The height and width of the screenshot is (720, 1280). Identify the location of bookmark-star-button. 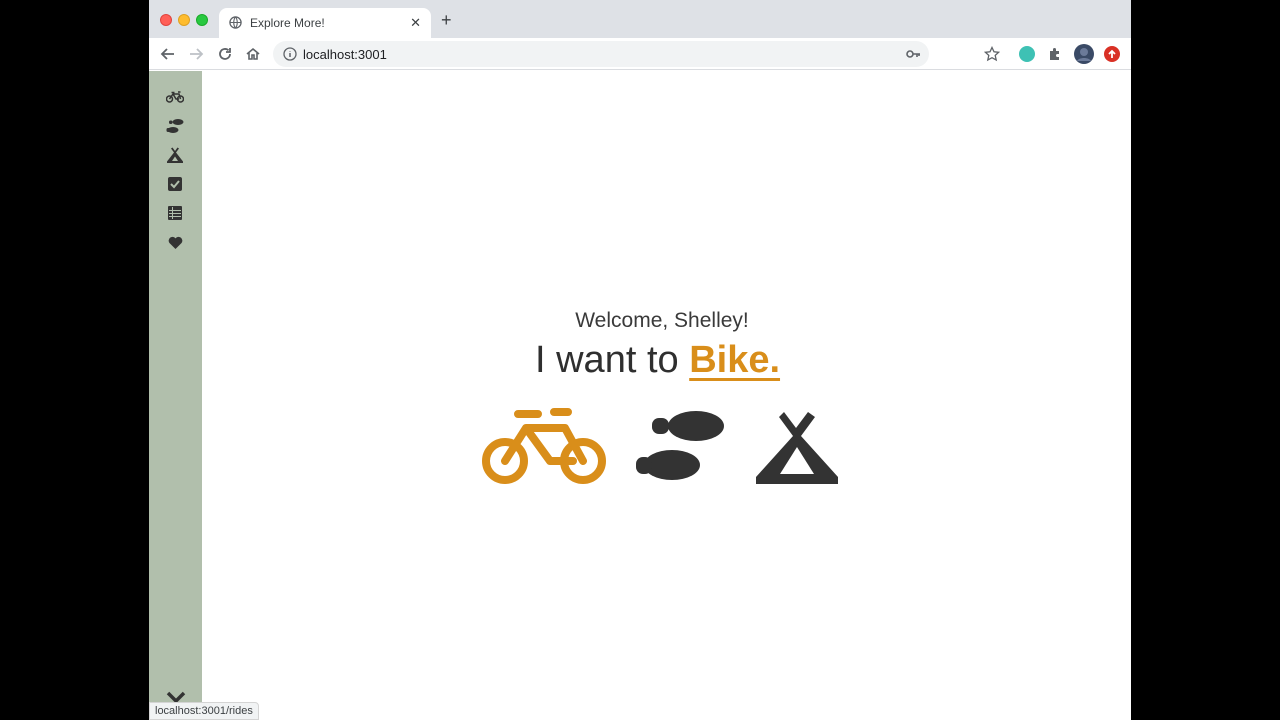
(992, 54).